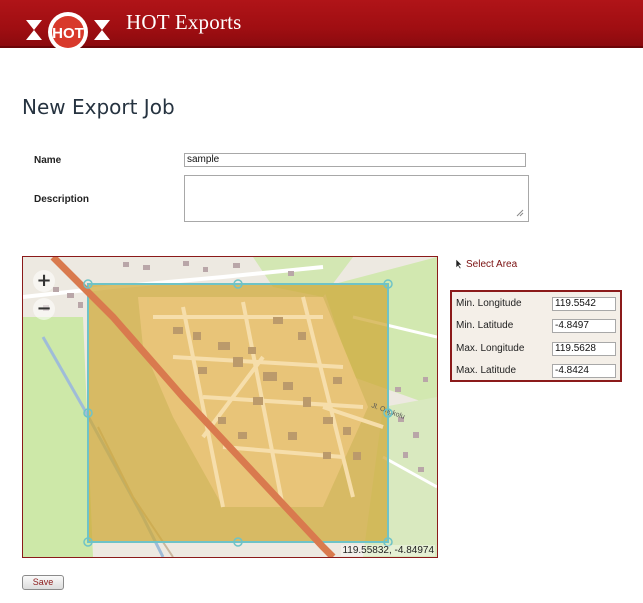  Describe the element at coordinates (520, 213) in the screenshot. I see `resize-grip-icon` at that location.